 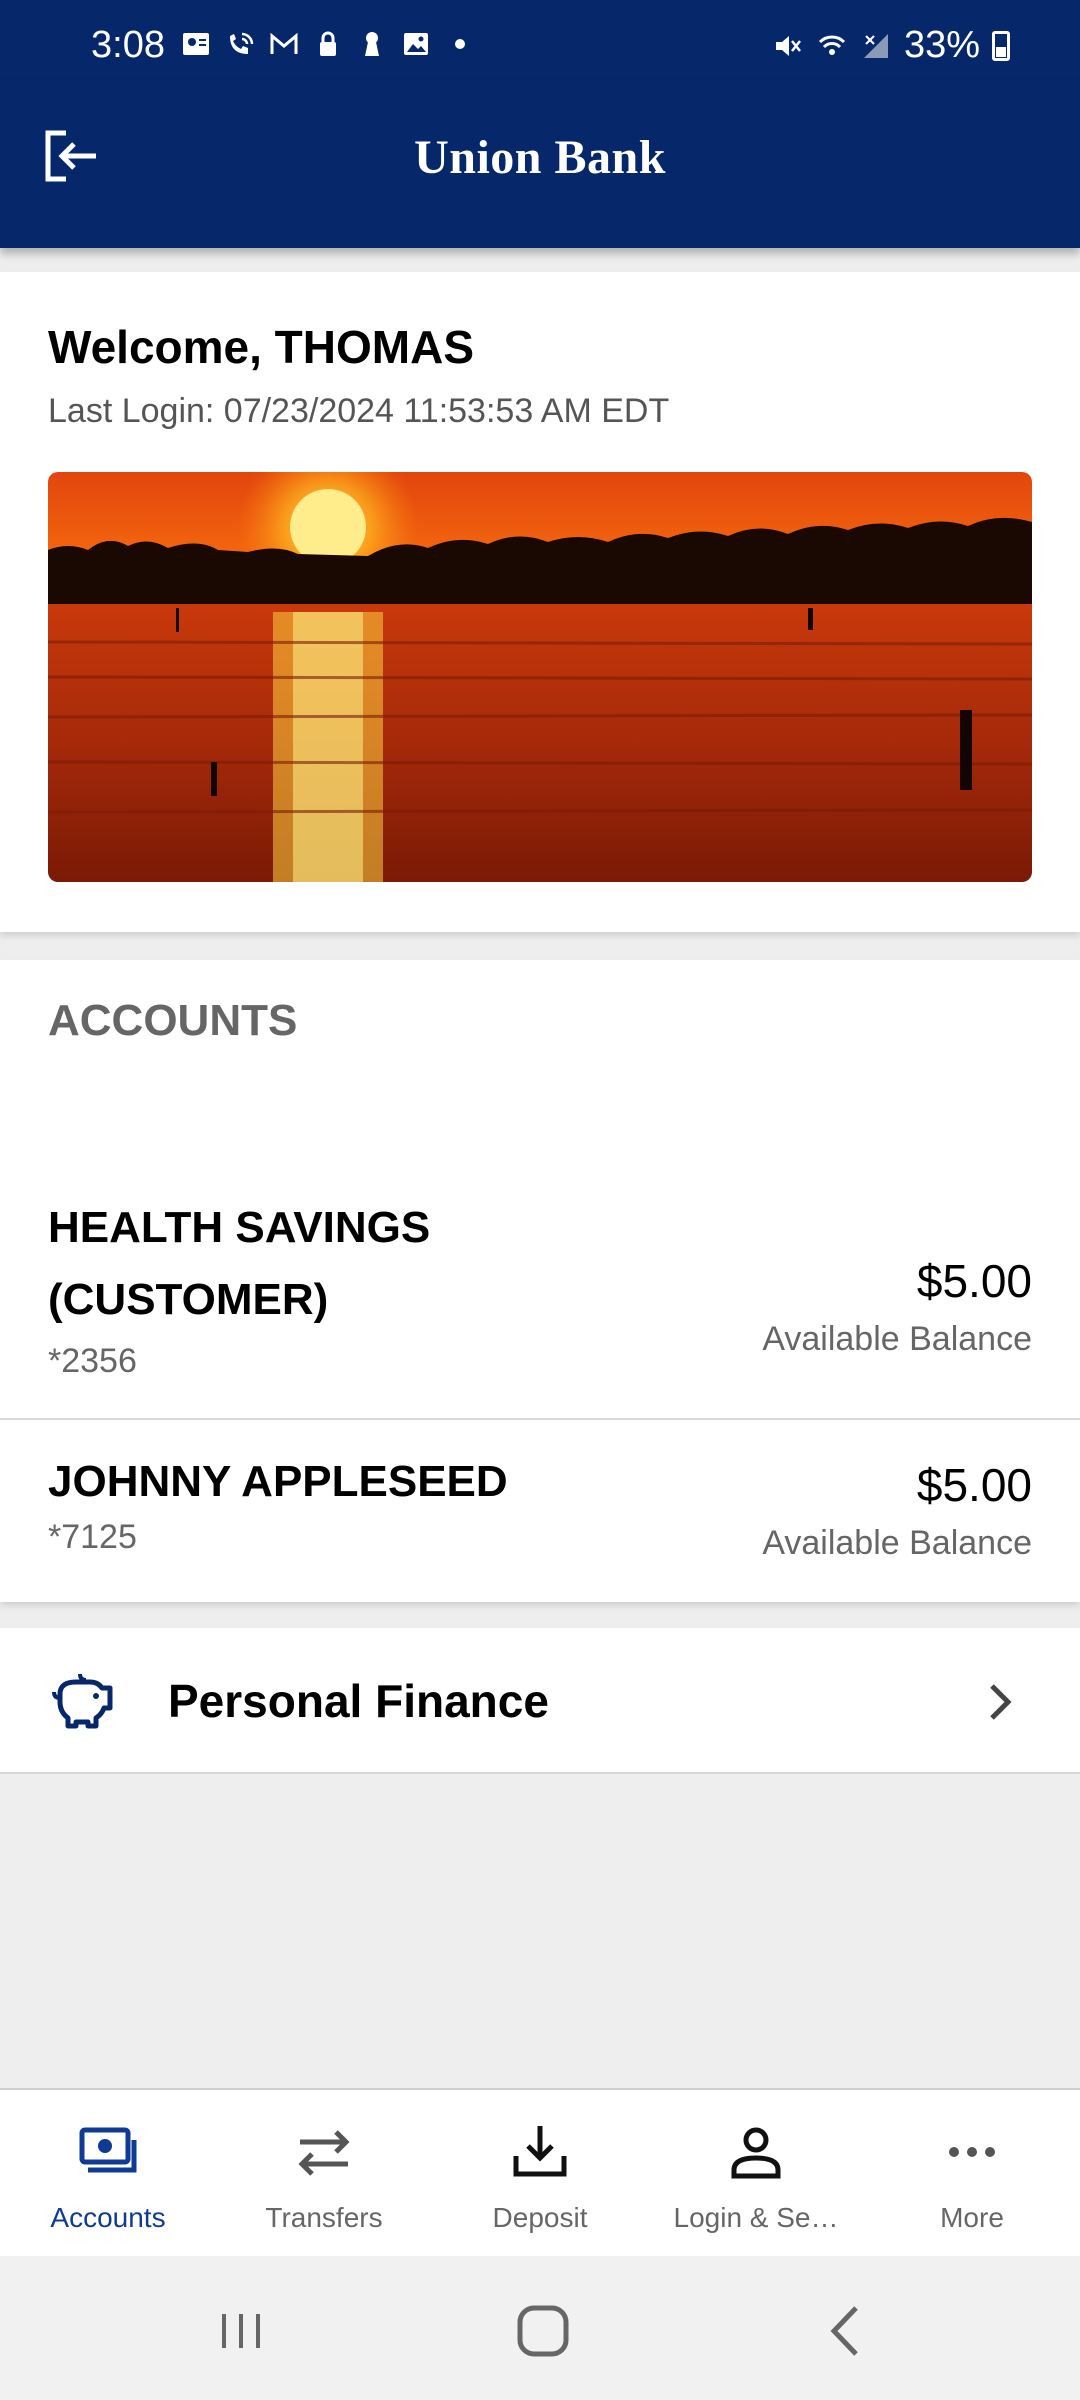 I want to click on wifi-icon, so click(x=831, y=45).